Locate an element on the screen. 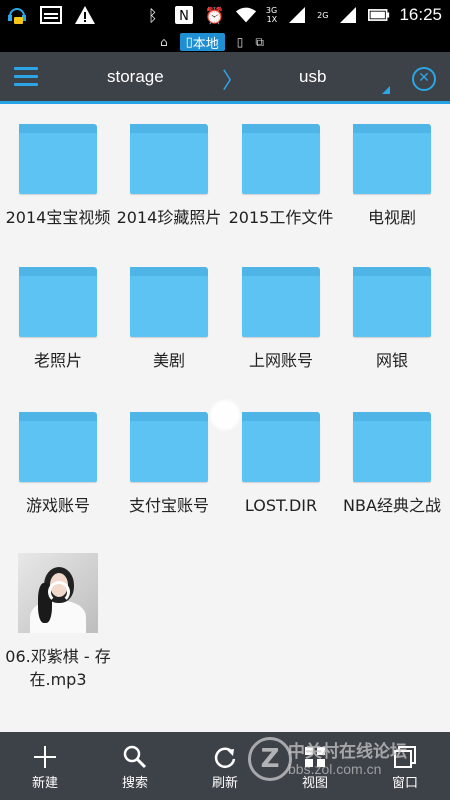 The image size is (450, 800). folder-item: 网银 is located at coordinates (392, 319).